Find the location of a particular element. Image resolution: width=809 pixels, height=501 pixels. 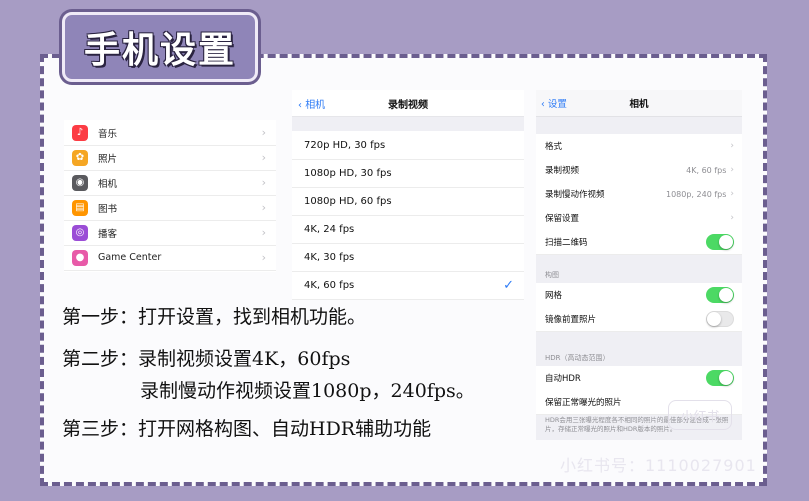

video-format-option: 720p HD, 30 fps is located at coordinates (408, 145).